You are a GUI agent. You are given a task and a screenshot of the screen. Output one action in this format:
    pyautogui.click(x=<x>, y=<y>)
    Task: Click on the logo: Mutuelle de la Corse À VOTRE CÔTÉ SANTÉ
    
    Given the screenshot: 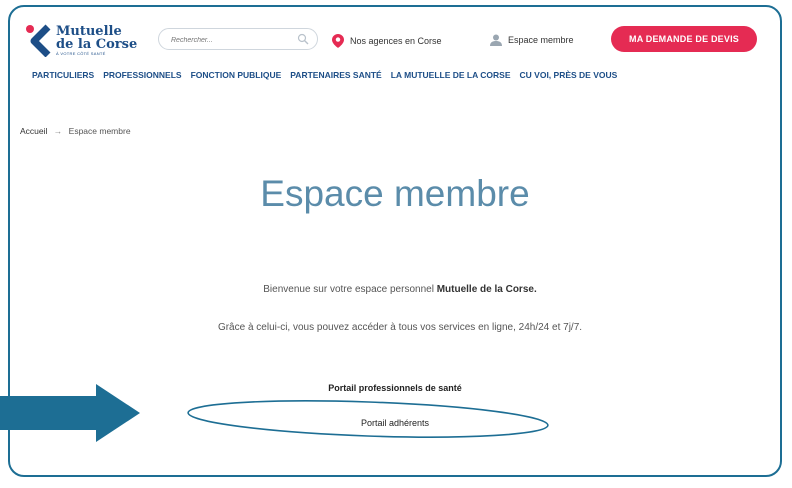 What is the action you would take?
    pyautogui.click(x=84, y=41)
    